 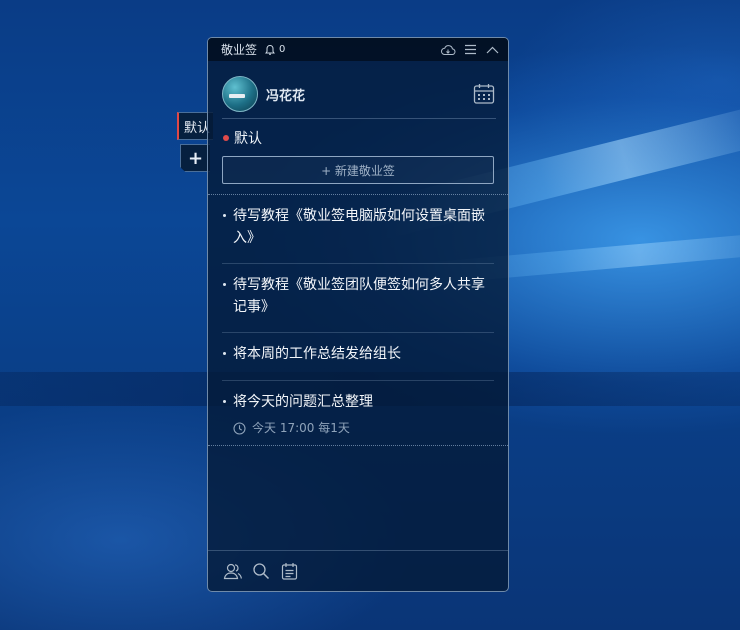 I want to click on team-icon, so click(x=233, y=571).